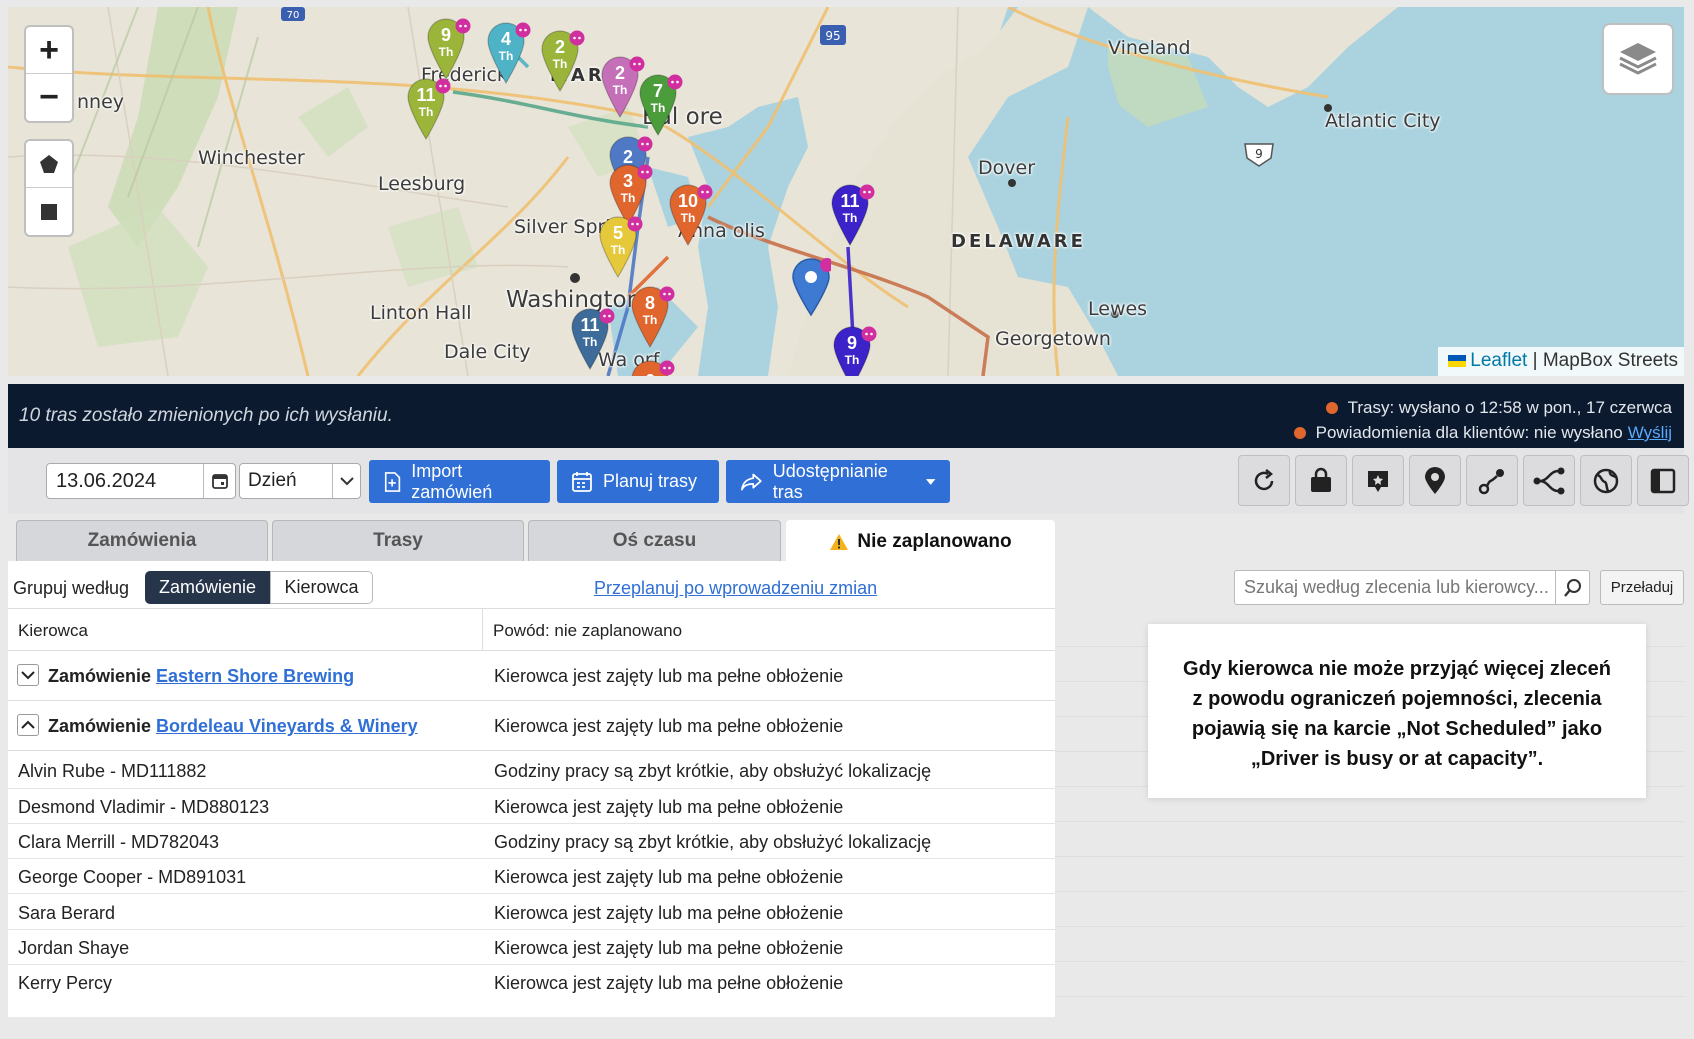 This screenshot has height=1039, width=1694. What do you see at coordinates (422, 184) in the screenshot?
I see `map-label-leesburg: Leesburg` at bounding box center [422, 184].